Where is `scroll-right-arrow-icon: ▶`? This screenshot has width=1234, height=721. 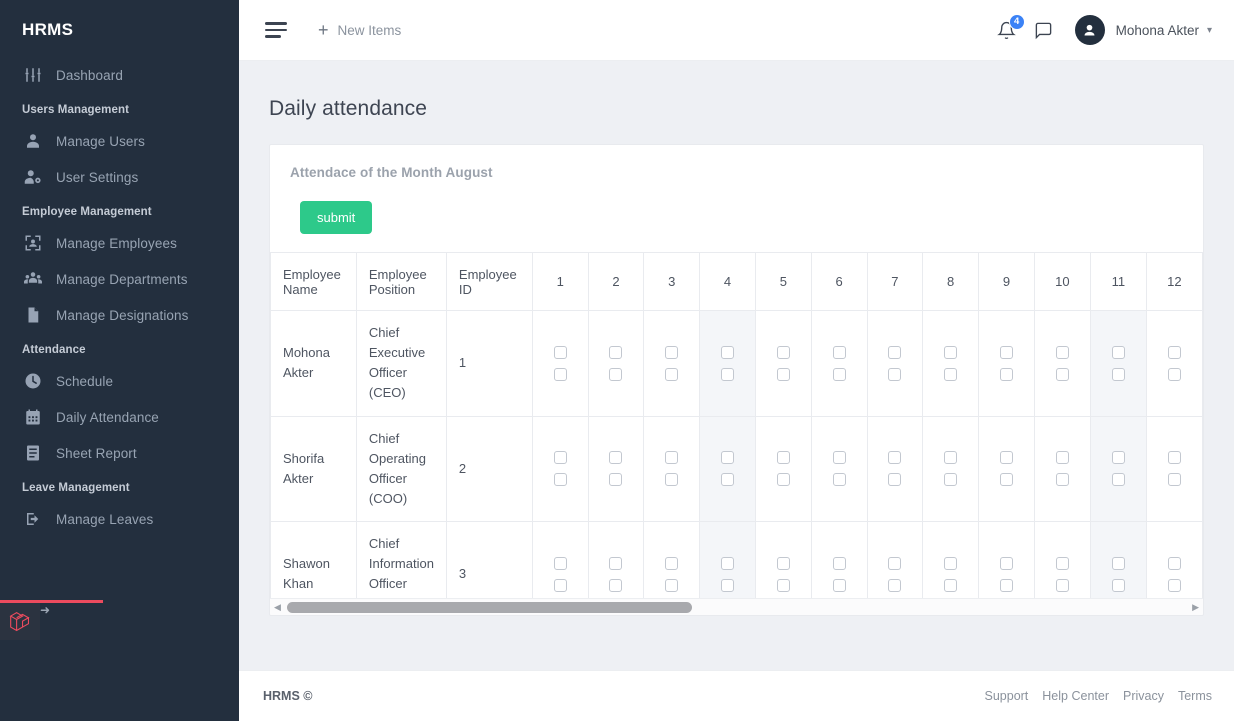 scroll-right-arrow-icon: ▶ is located at coordinates (1195, 607).